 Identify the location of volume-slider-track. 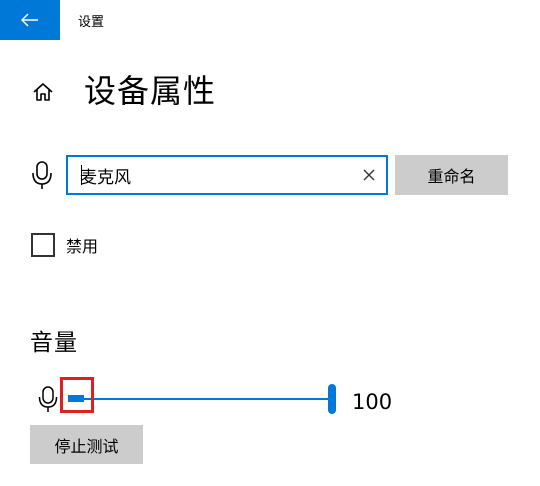
(200, 399).